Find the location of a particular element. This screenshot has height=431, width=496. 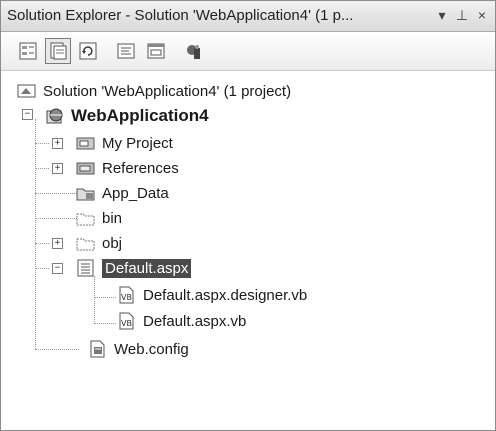

tree-node-label: My Project is located at coordinates (137, 143).